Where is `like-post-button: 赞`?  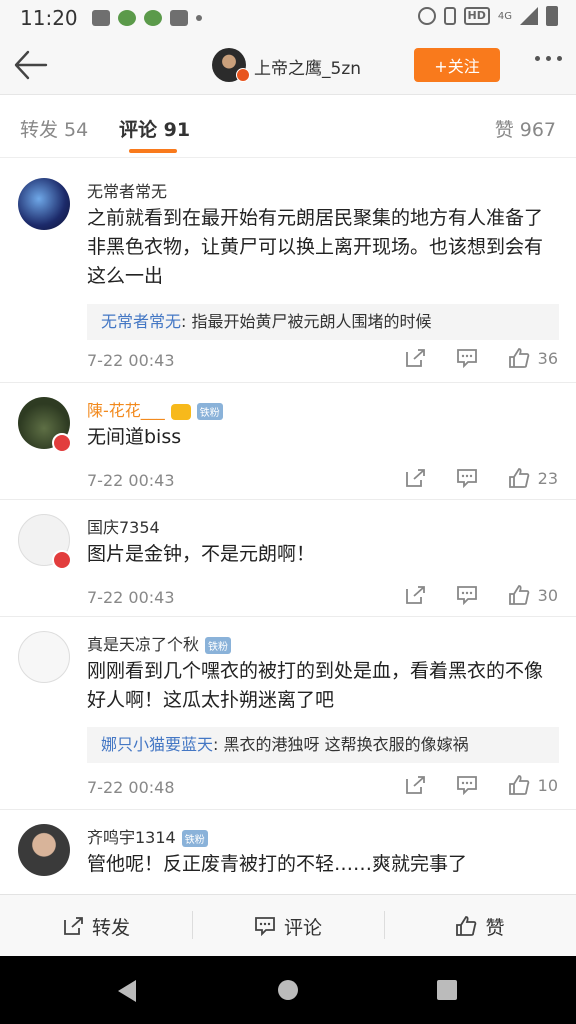
like-post-button: 赞 is located at coordinates (480, 926).